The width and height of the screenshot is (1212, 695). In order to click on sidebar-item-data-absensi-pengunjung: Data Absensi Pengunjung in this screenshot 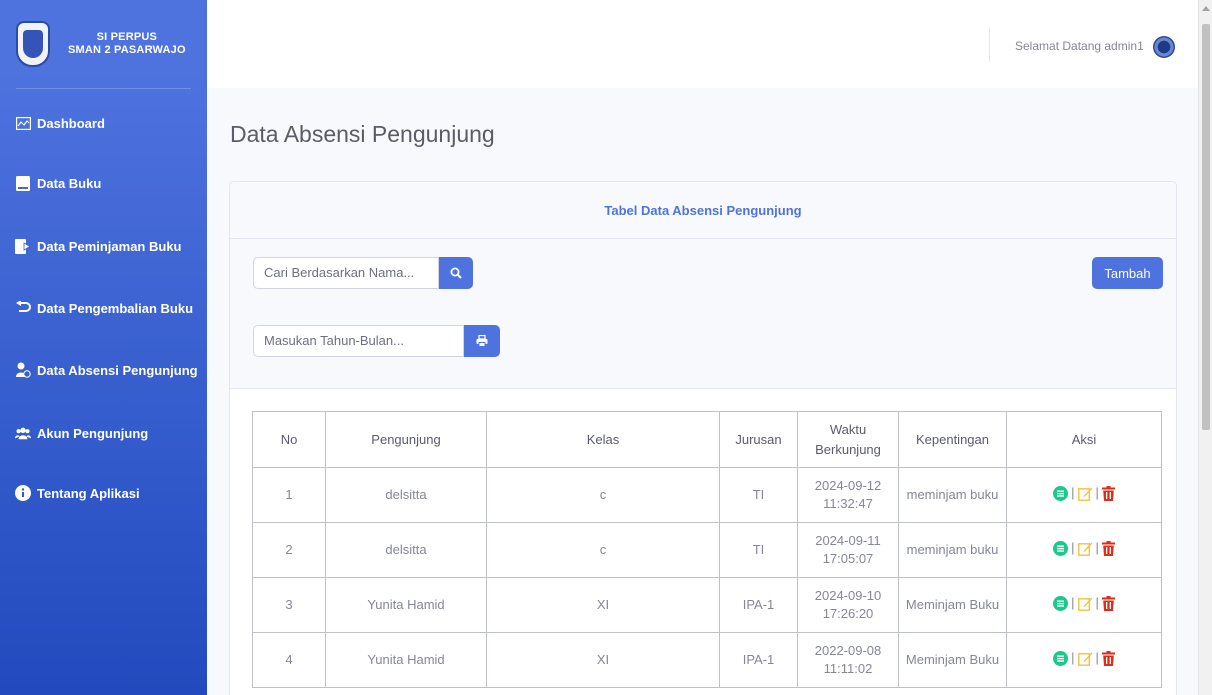, I will do `click(106, 370)`.